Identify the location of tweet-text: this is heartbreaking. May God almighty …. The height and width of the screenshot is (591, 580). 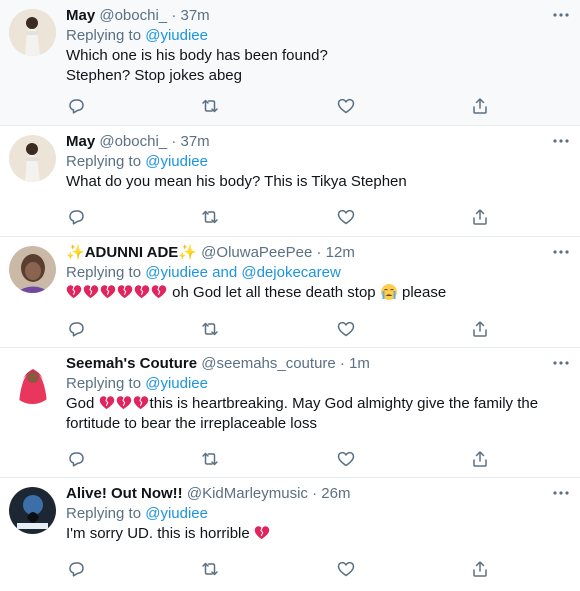
(344, 403).